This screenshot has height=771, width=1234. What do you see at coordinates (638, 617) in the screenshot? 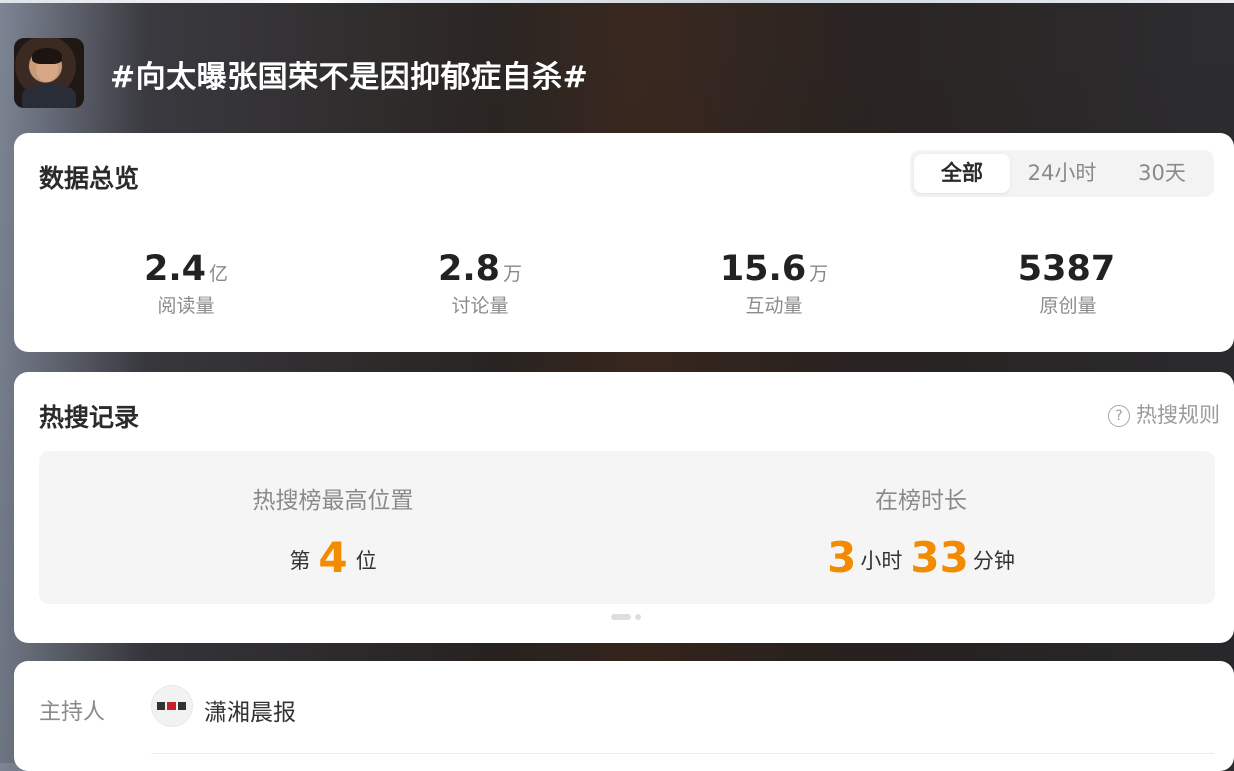
I see `carousel-dot` at bounding box center [638, 617].